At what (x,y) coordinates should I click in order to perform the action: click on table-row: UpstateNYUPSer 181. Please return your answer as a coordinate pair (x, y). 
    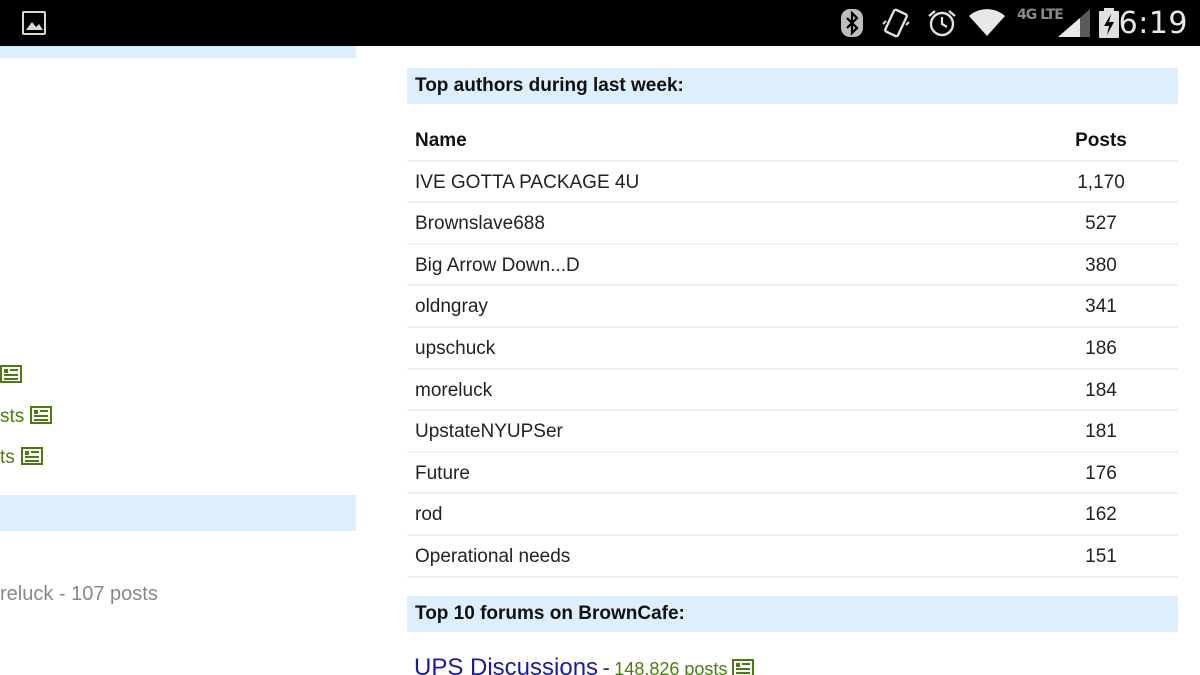
    Looking at the image, I should click on (792, 432).